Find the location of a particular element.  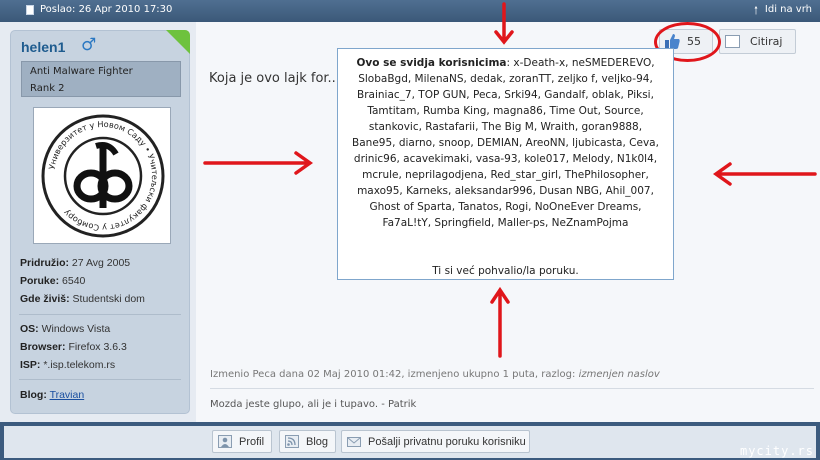

annotation-arrow-left is located at coordinates (258, 163).